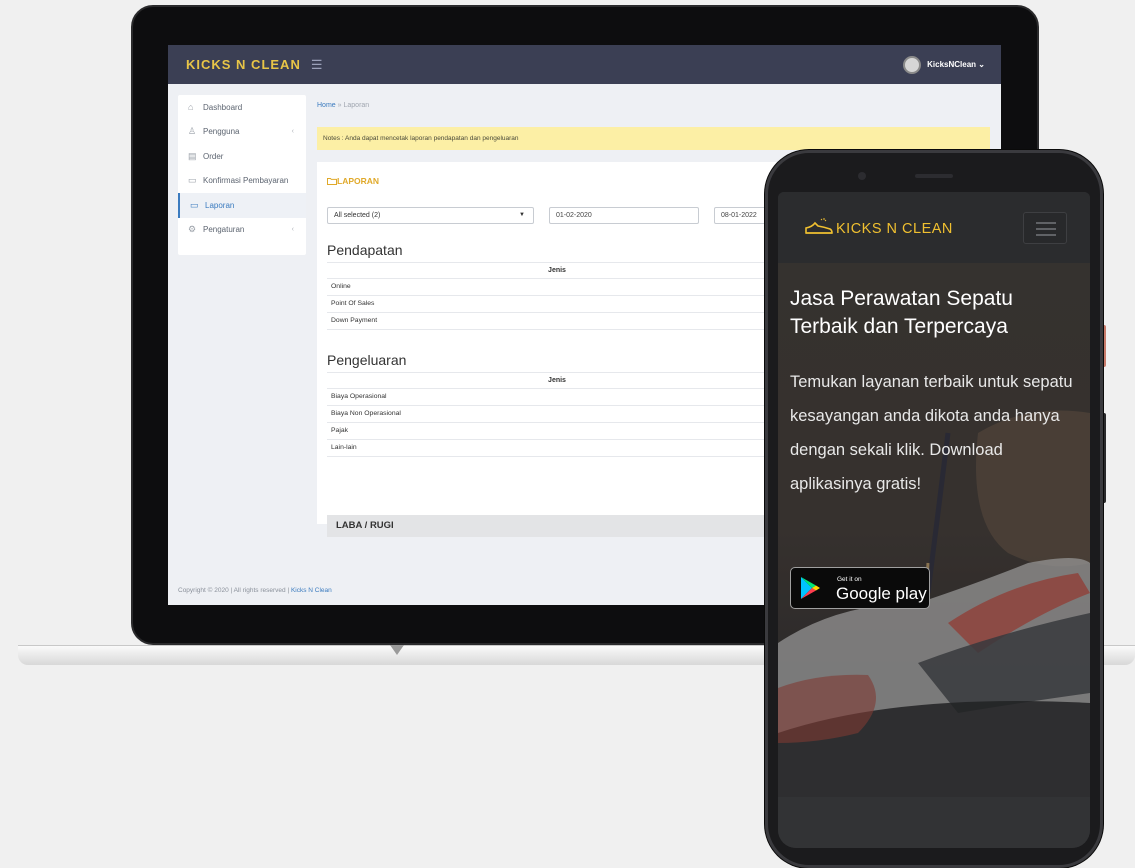 This screenshot has width=1135, height=868. I want to click on category-select-value: All selected (2), so click(357, 215).